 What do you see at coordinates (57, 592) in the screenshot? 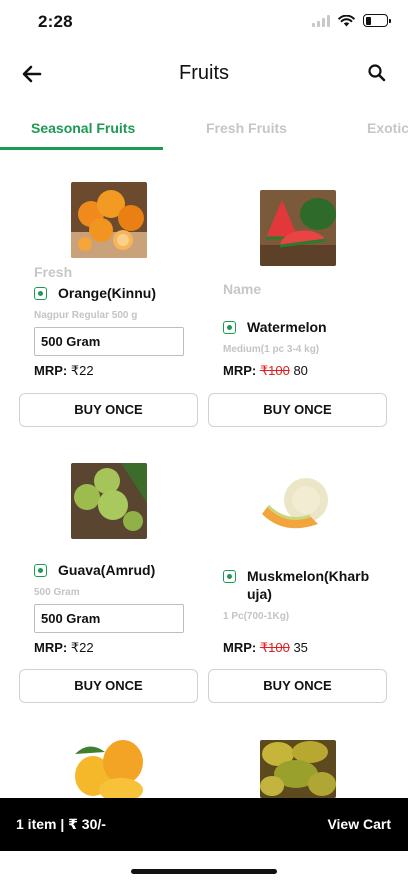
I see `product-description: 500 Gram` at bounding box center [57, 592].